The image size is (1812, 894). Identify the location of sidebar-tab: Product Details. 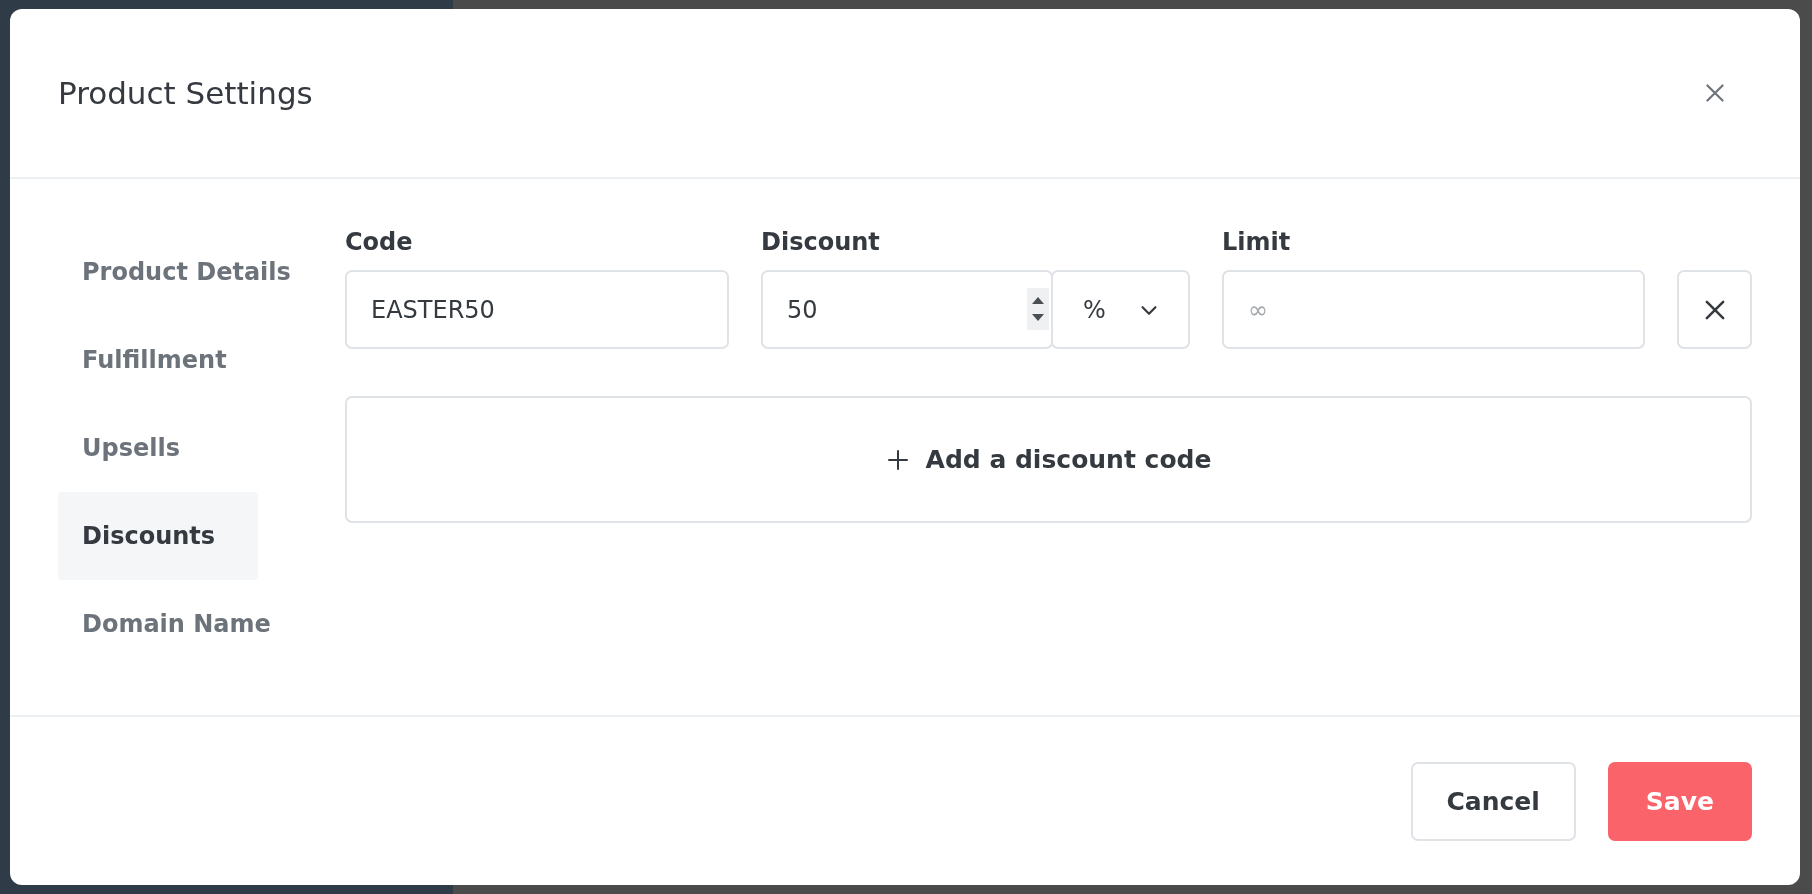
(178, 272).